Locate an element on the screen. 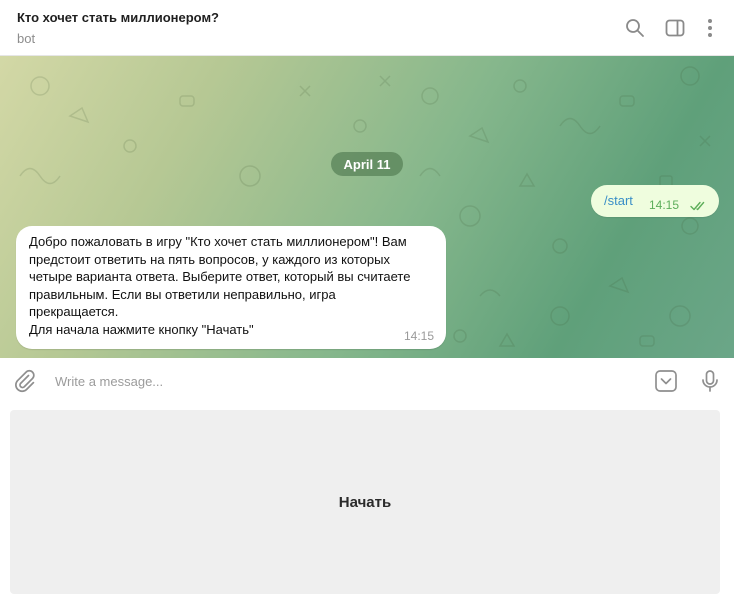 Image resolution: width=734 pixels, height=600 pixels. attach-icon is located at coordinates (24, 383).